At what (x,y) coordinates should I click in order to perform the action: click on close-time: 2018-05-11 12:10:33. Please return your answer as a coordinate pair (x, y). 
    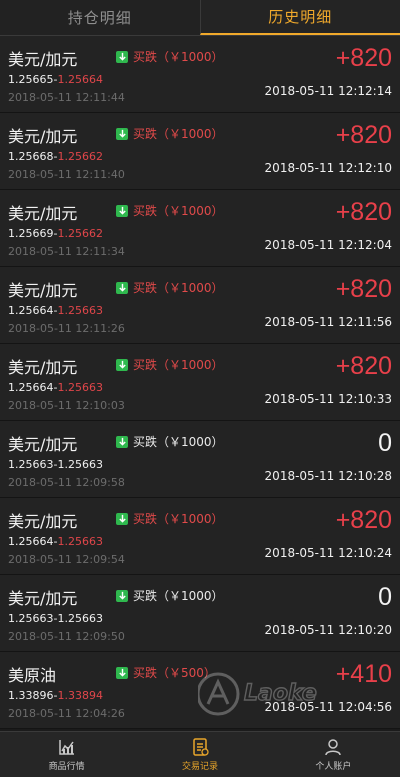
    Looking at the image, I should click on (328, 399).